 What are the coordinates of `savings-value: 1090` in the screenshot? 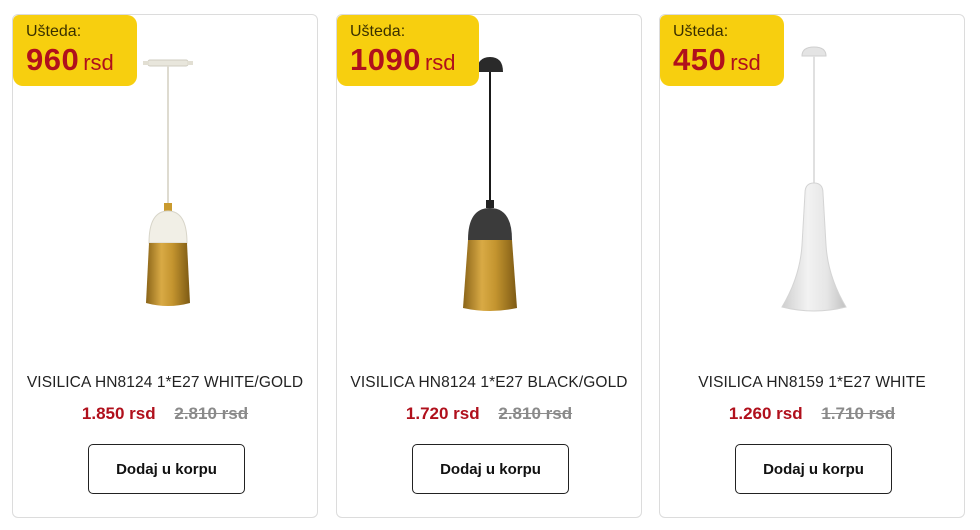 It's located at (385, 59).